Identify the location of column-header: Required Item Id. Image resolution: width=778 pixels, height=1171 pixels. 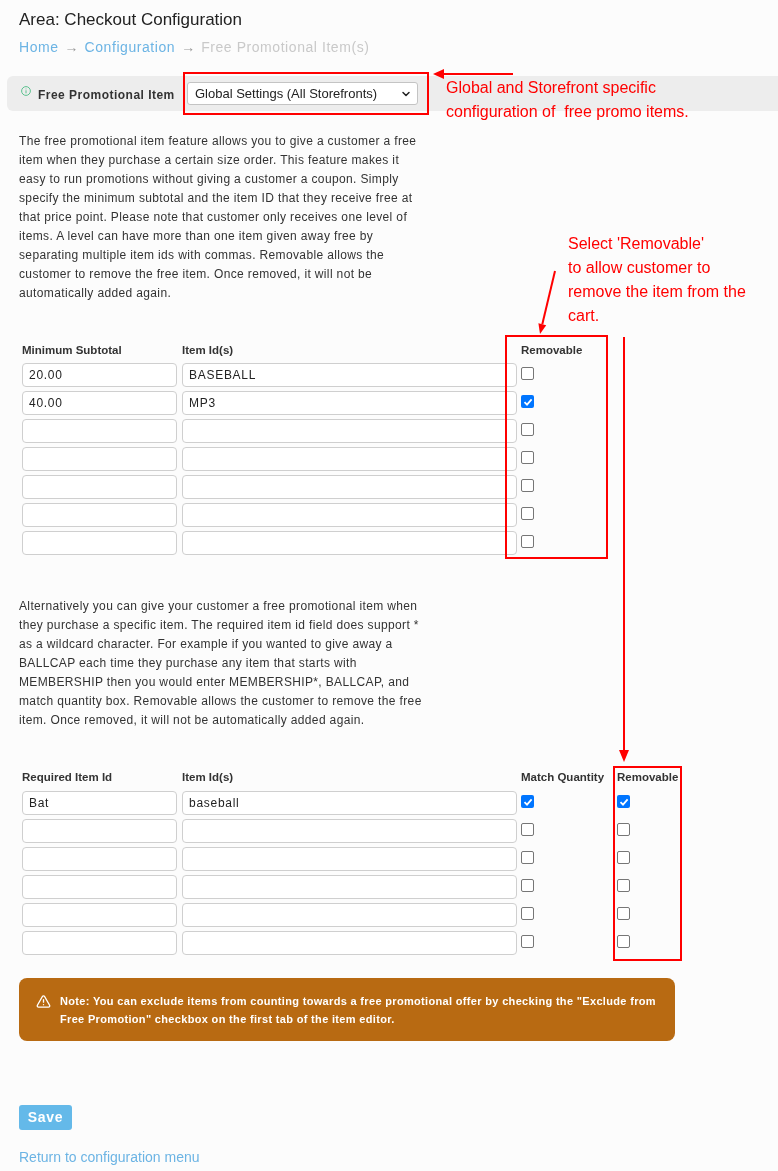
(67, 777).